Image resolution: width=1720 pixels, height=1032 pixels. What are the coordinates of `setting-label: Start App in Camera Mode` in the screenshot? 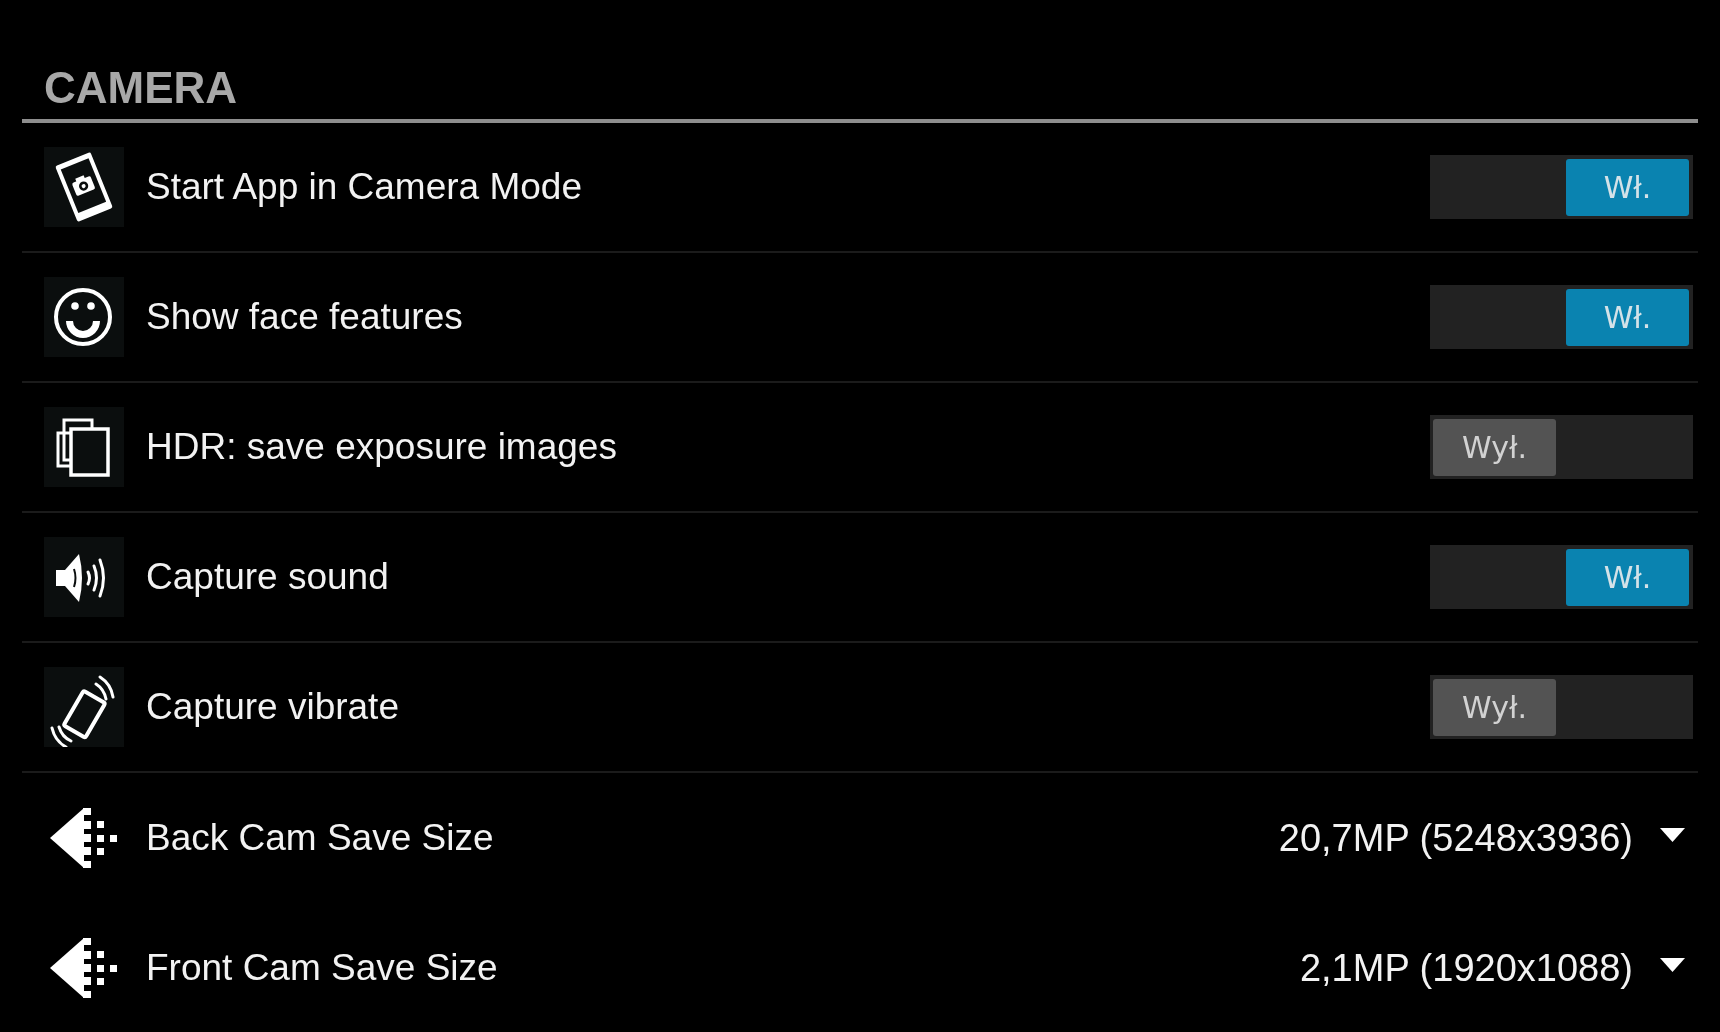 It's located at (364, 187).